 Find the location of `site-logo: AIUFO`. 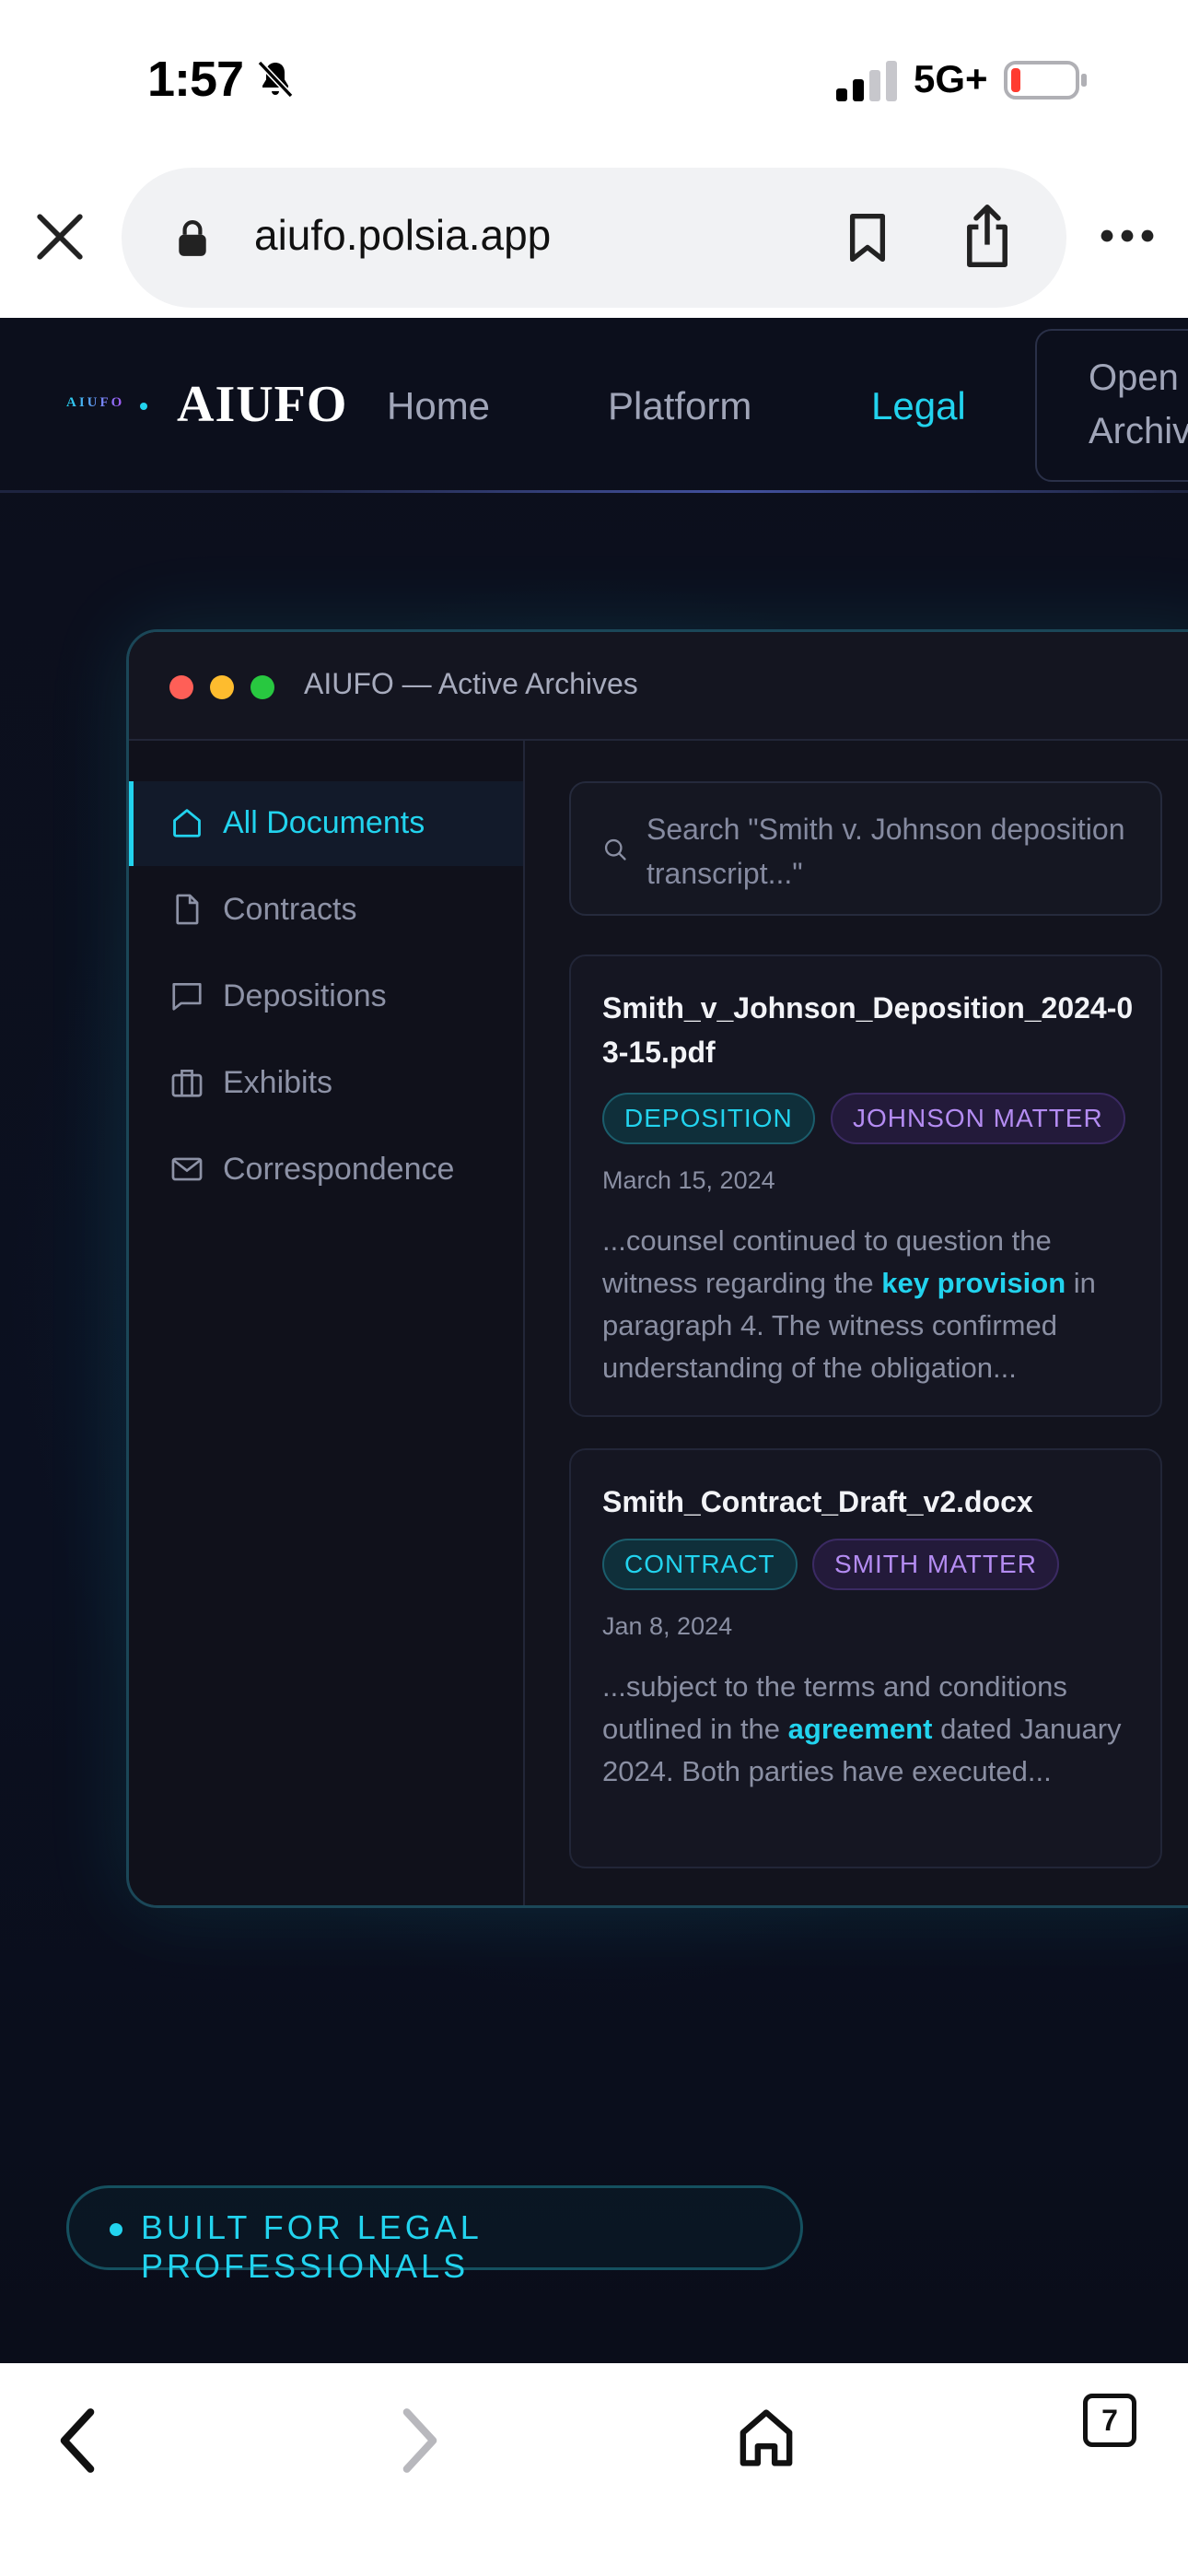

site-logo: AIUFO is located at coordinates (262, 404).